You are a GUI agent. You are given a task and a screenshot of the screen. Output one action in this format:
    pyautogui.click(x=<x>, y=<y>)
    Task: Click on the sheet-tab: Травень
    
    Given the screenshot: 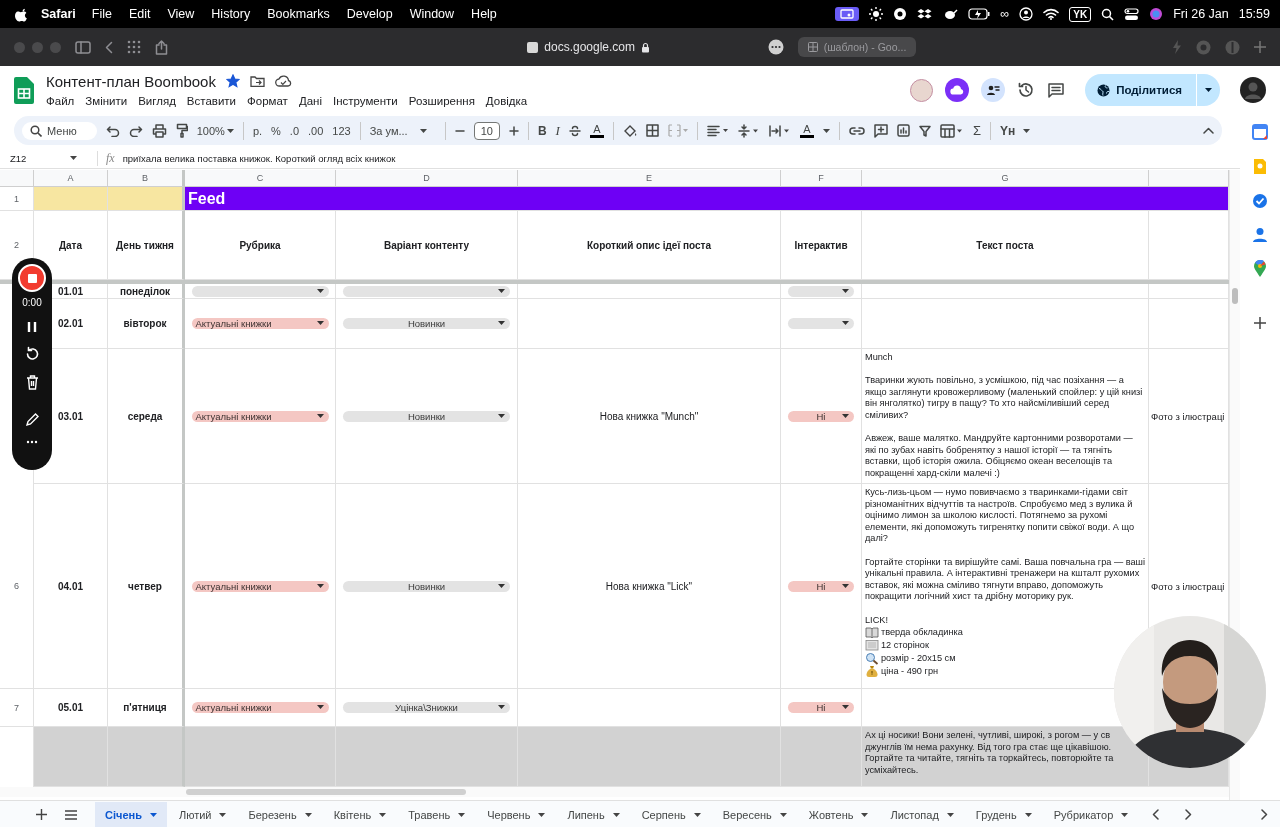 What is the action you would take?
    pyautogui.click(x=437, y=814)
    